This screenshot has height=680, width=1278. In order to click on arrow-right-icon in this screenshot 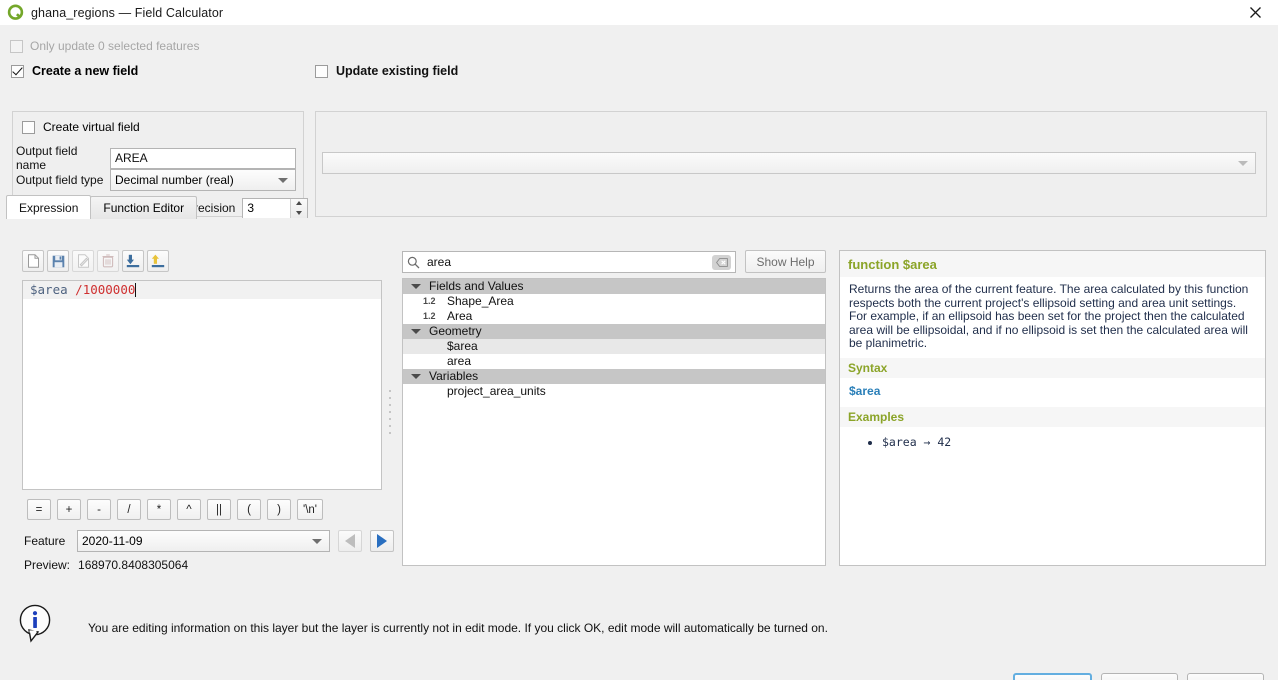, I will do `click(382, 541)`.